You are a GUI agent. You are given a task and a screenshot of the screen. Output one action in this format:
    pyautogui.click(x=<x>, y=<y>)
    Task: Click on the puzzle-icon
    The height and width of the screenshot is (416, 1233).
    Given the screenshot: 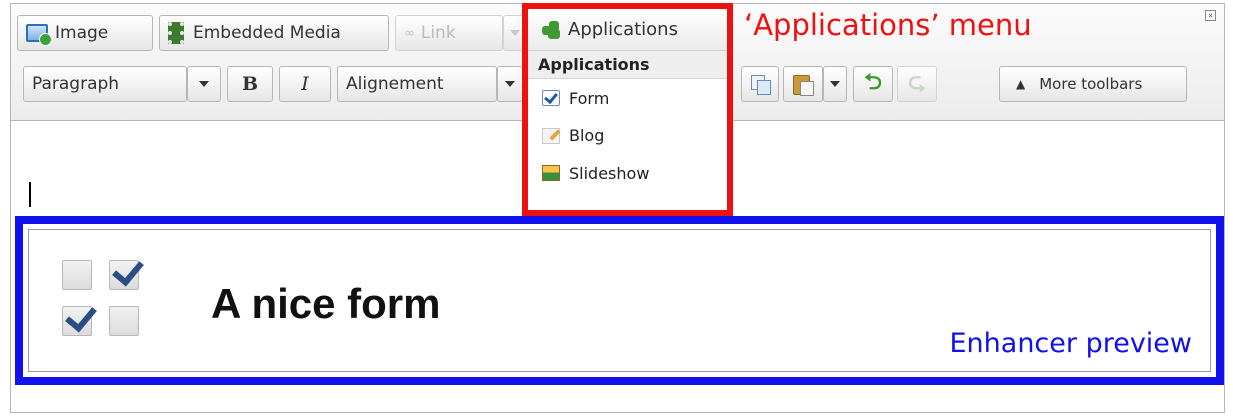 What is the action you would take?
    pyautogui.click(x=551, y=30)
    